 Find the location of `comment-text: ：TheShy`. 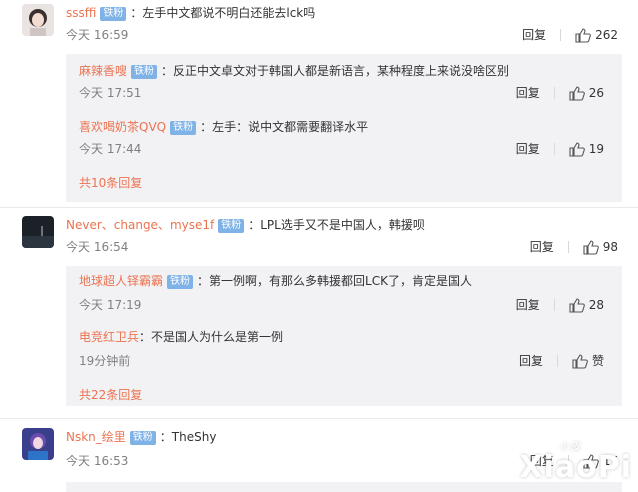

comment-text: ：TheShy is located at coordinates (188, 437).